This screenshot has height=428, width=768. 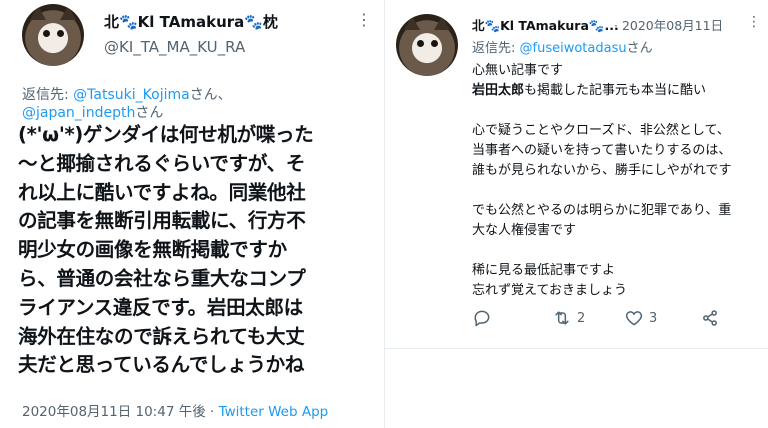 I want to click on tweet-line-rest: も掲載した記事元も本当に酷い, so click(x=615, y=90).